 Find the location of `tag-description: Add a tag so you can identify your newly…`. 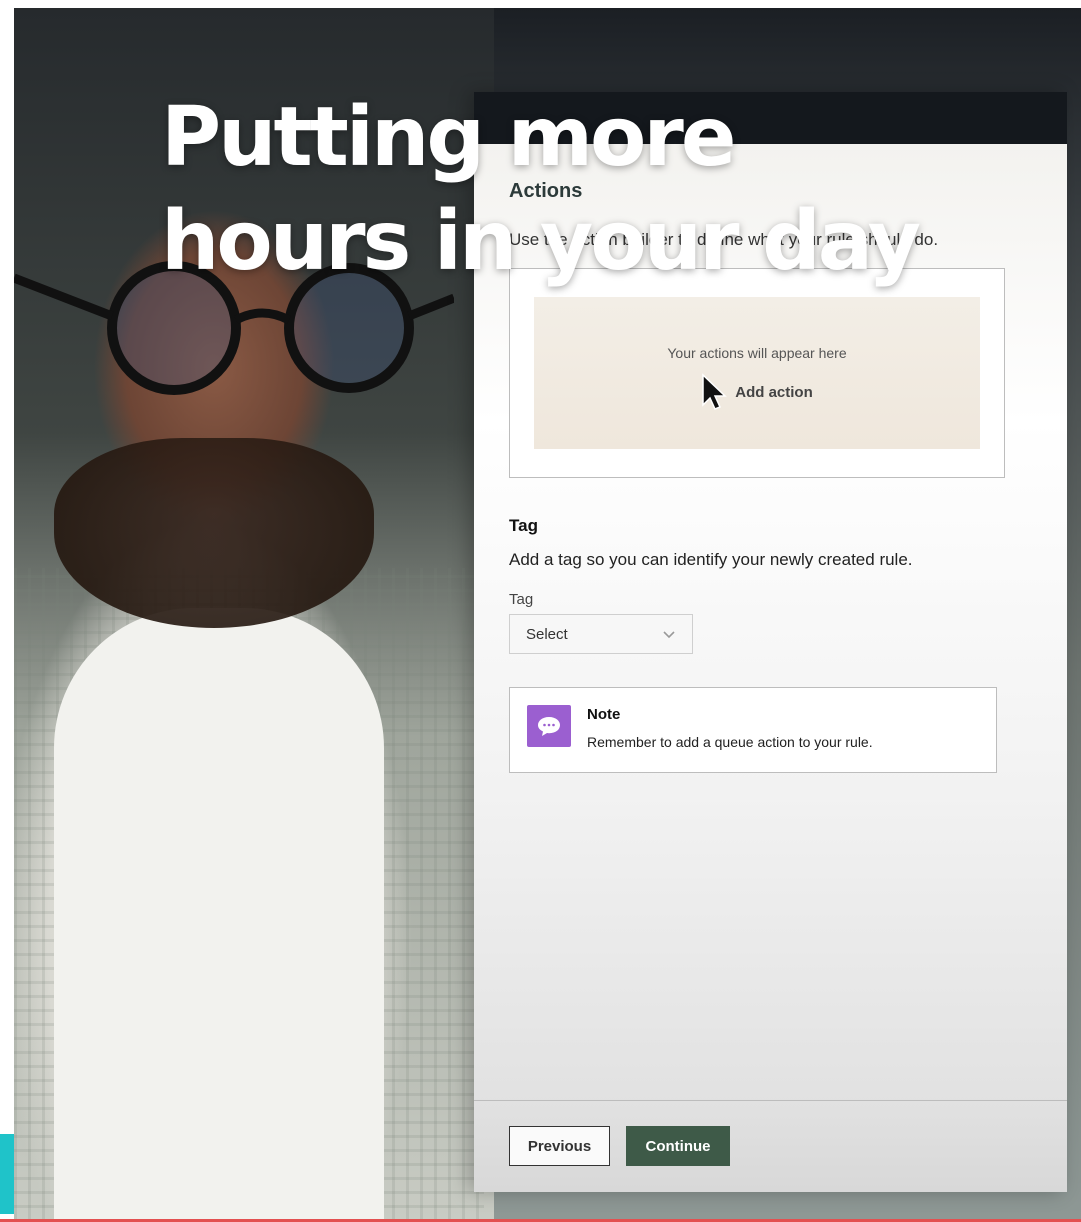

tag-description: Add a tag so you can identify your newly… is located at coordinates (711, 559).